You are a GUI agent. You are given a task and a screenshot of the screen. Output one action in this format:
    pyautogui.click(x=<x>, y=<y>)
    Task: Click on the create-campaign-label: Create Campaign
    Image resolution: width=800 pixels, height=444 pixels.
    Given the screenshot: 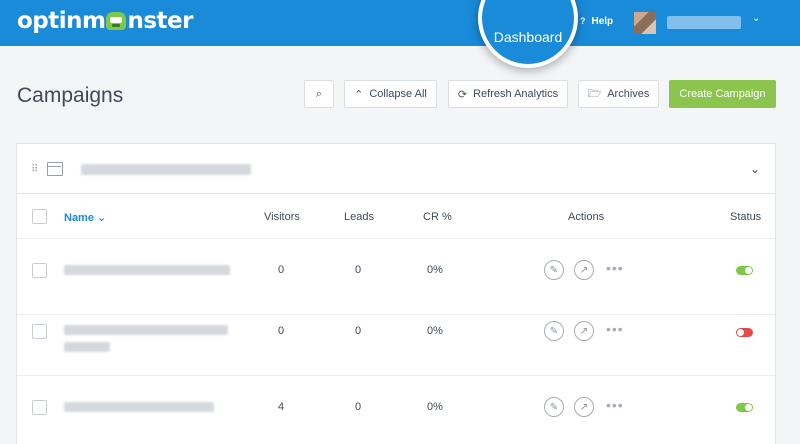 What is the action you would take?
    pyautogui.click(x=722, y=94)
    